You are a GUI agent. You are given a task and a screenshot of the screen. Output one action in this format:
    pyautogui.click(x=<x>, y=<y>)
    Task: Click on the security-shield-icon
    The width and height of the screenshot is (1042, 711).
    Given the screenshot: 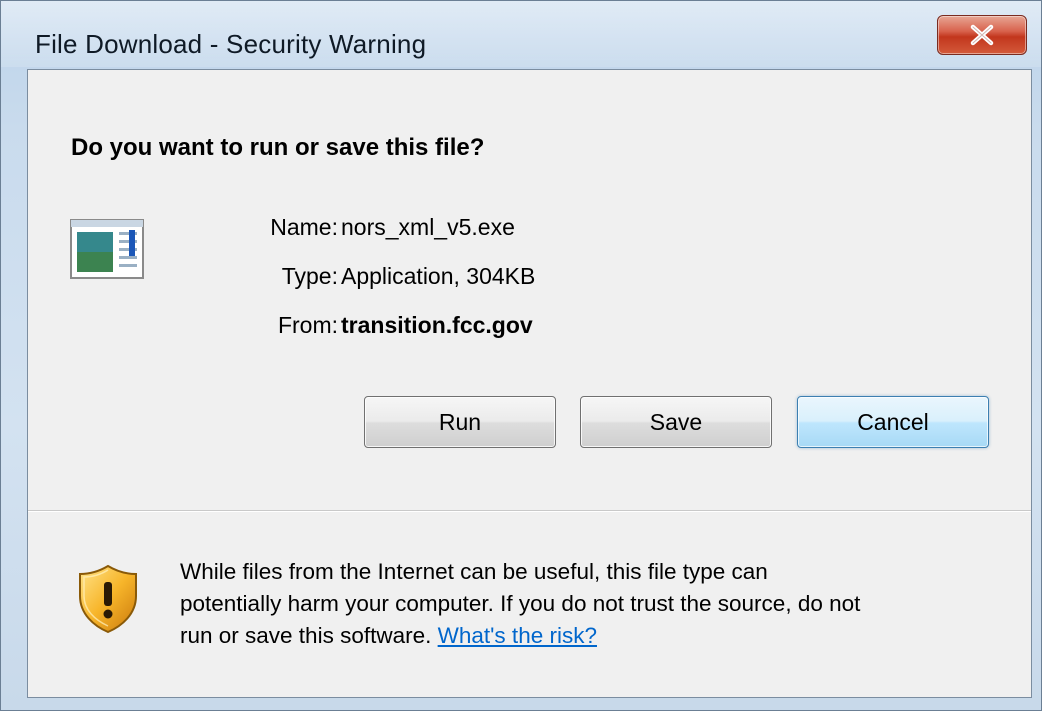 What is the action you would take?
    pyautogui.click(x=108, y=599)
    